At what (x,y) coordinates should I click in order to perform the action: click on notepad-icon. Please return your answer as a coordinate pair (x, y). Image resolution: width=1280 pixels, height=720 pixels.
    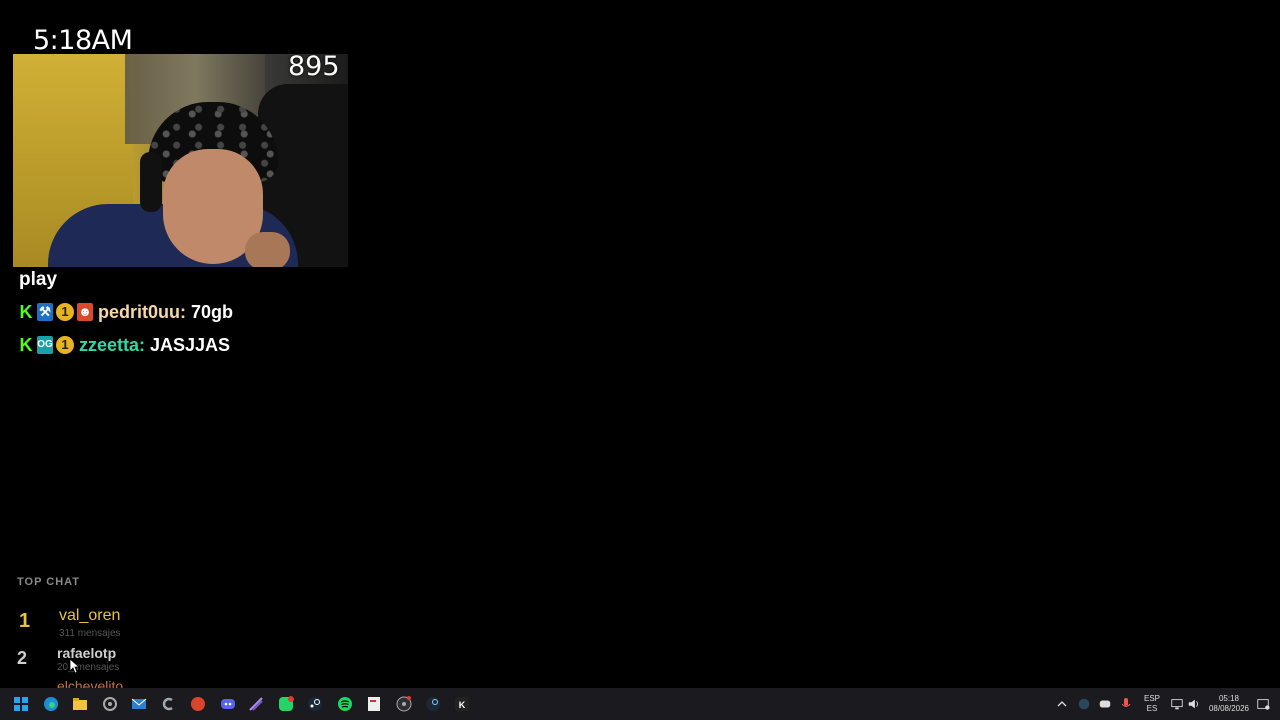
    Looking at the image, I should click on (374, 704).